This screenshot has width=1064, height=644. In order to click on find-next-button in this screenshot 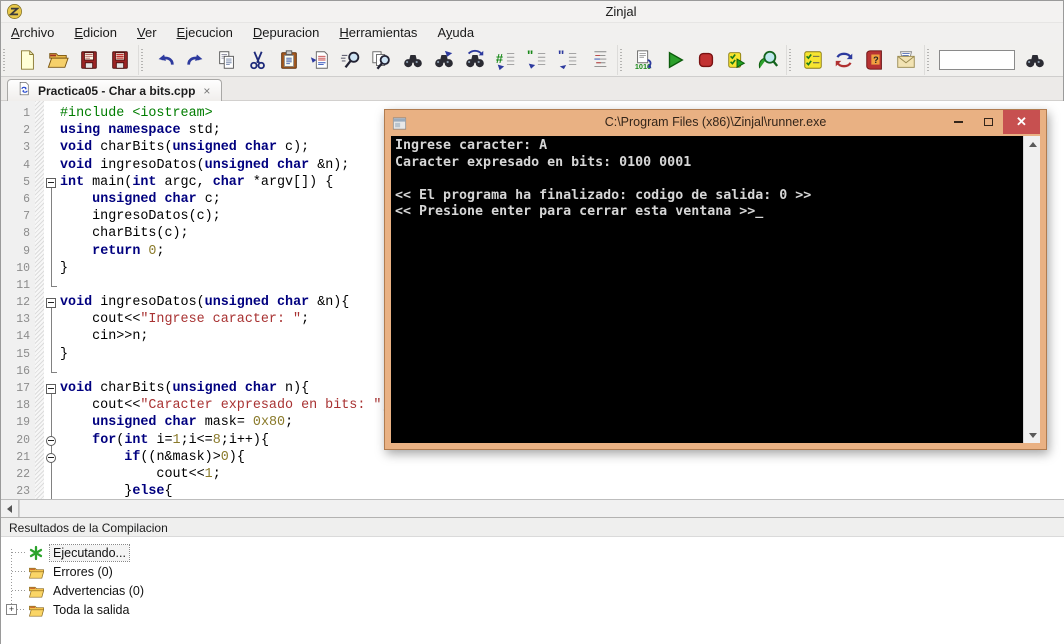, I will do `click(443, 60)`.